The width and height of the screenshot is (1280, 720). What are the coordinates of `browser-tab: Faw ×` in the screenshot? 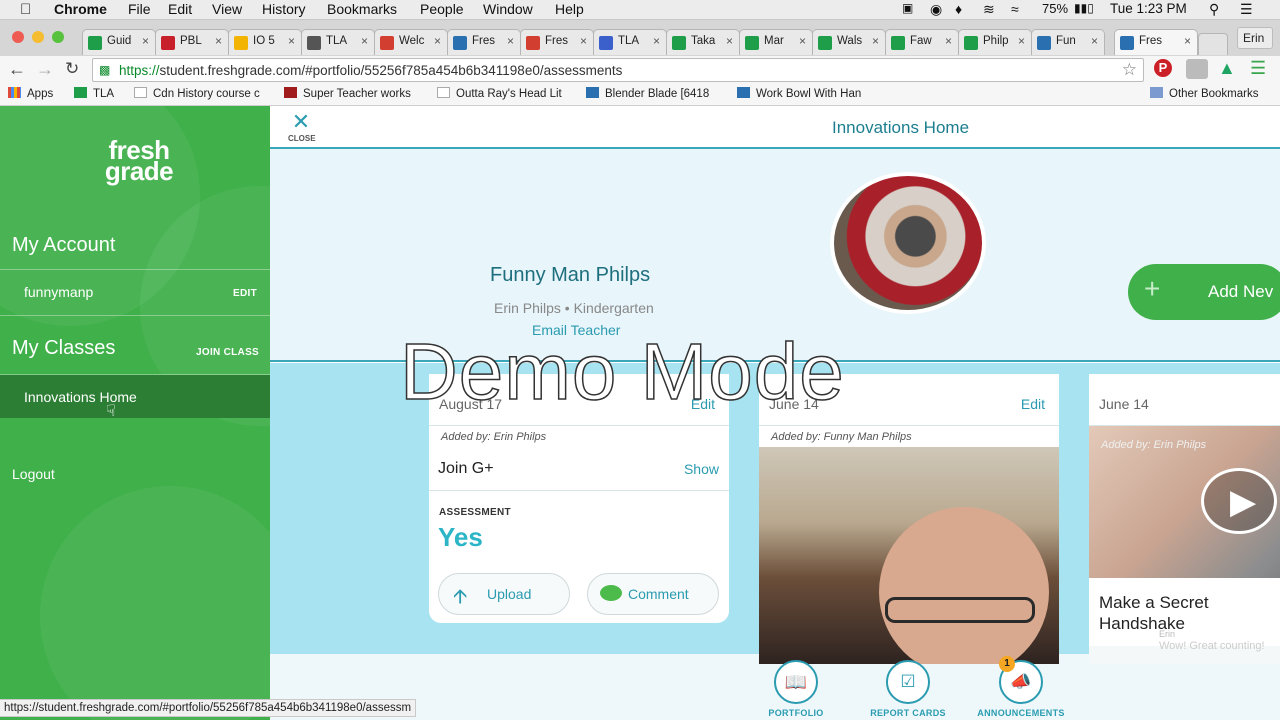 It's located at (922, 42).